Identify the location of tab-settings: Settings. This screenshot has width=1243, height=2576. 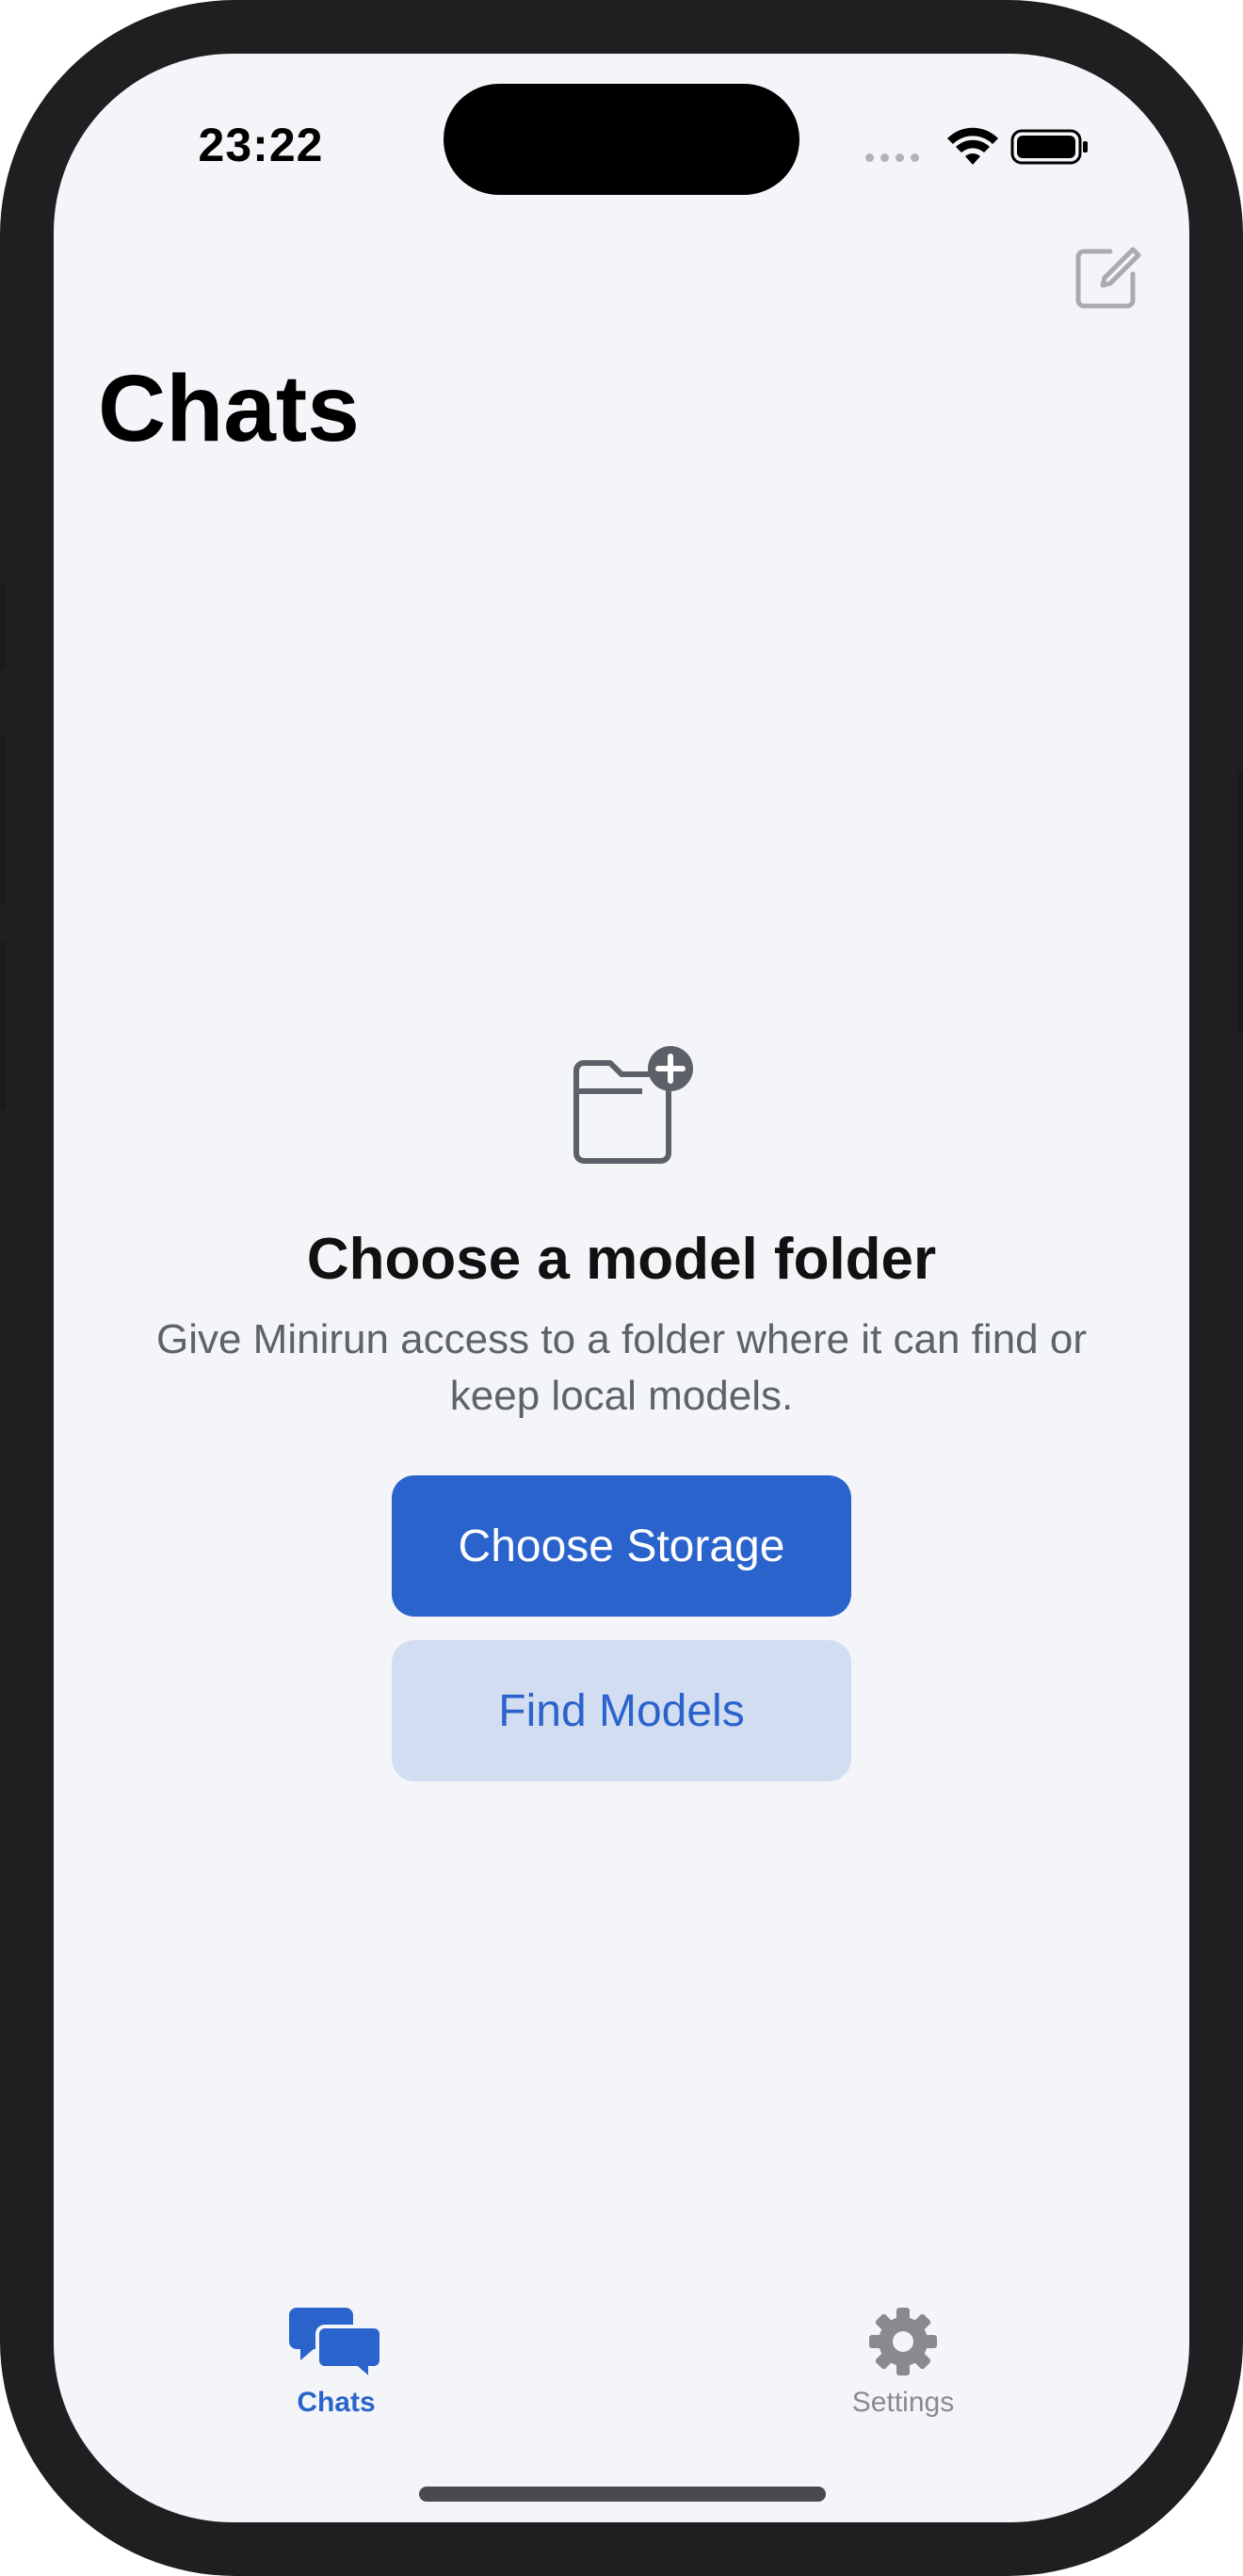
(903, 2361).